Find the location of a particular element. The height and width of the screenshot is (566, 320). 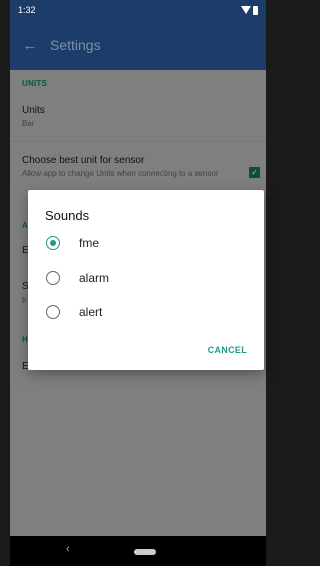

partial-preference-fr: fr is located at coordinates (24, 300).